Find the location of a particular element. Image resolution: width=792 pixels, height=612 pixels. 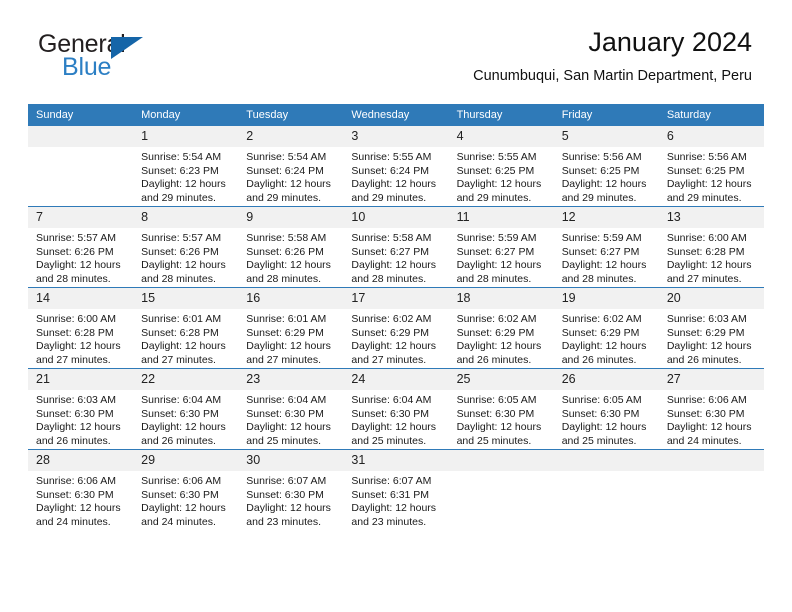

day-number: 16 is located at coordinates (291, 298).